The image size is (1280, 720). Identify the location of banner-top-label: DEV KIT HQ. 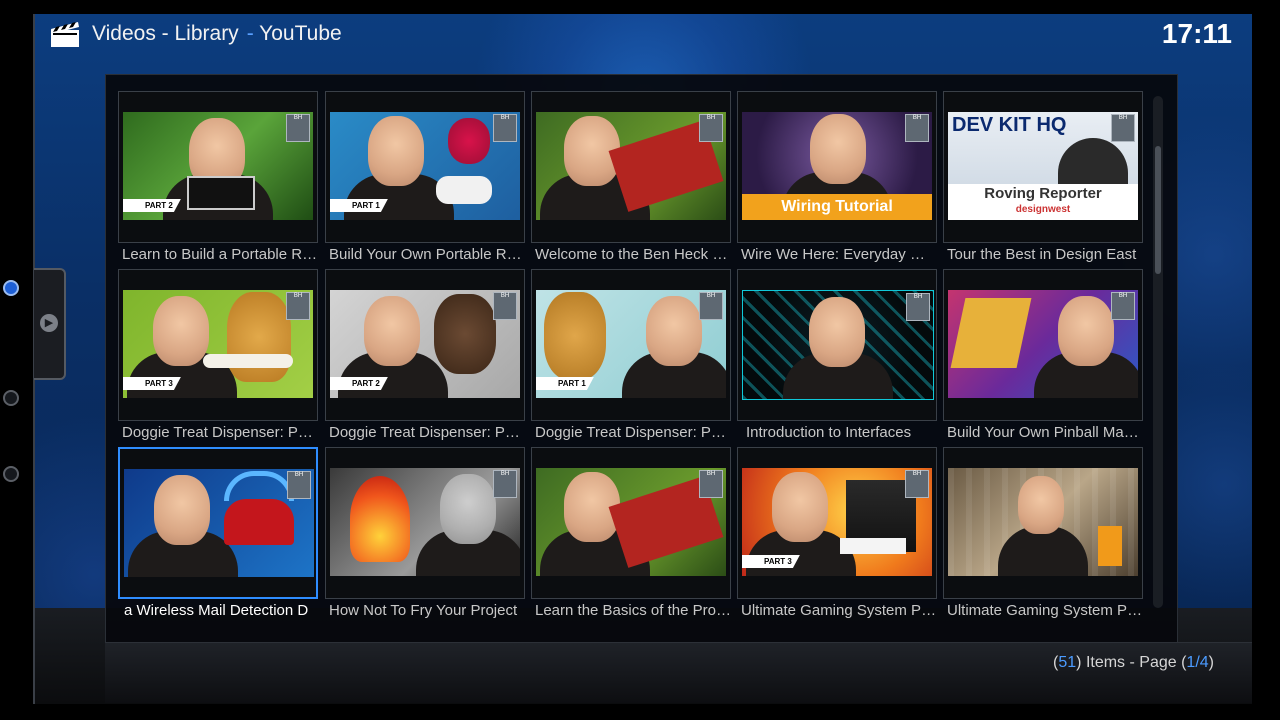
(1009, 125).